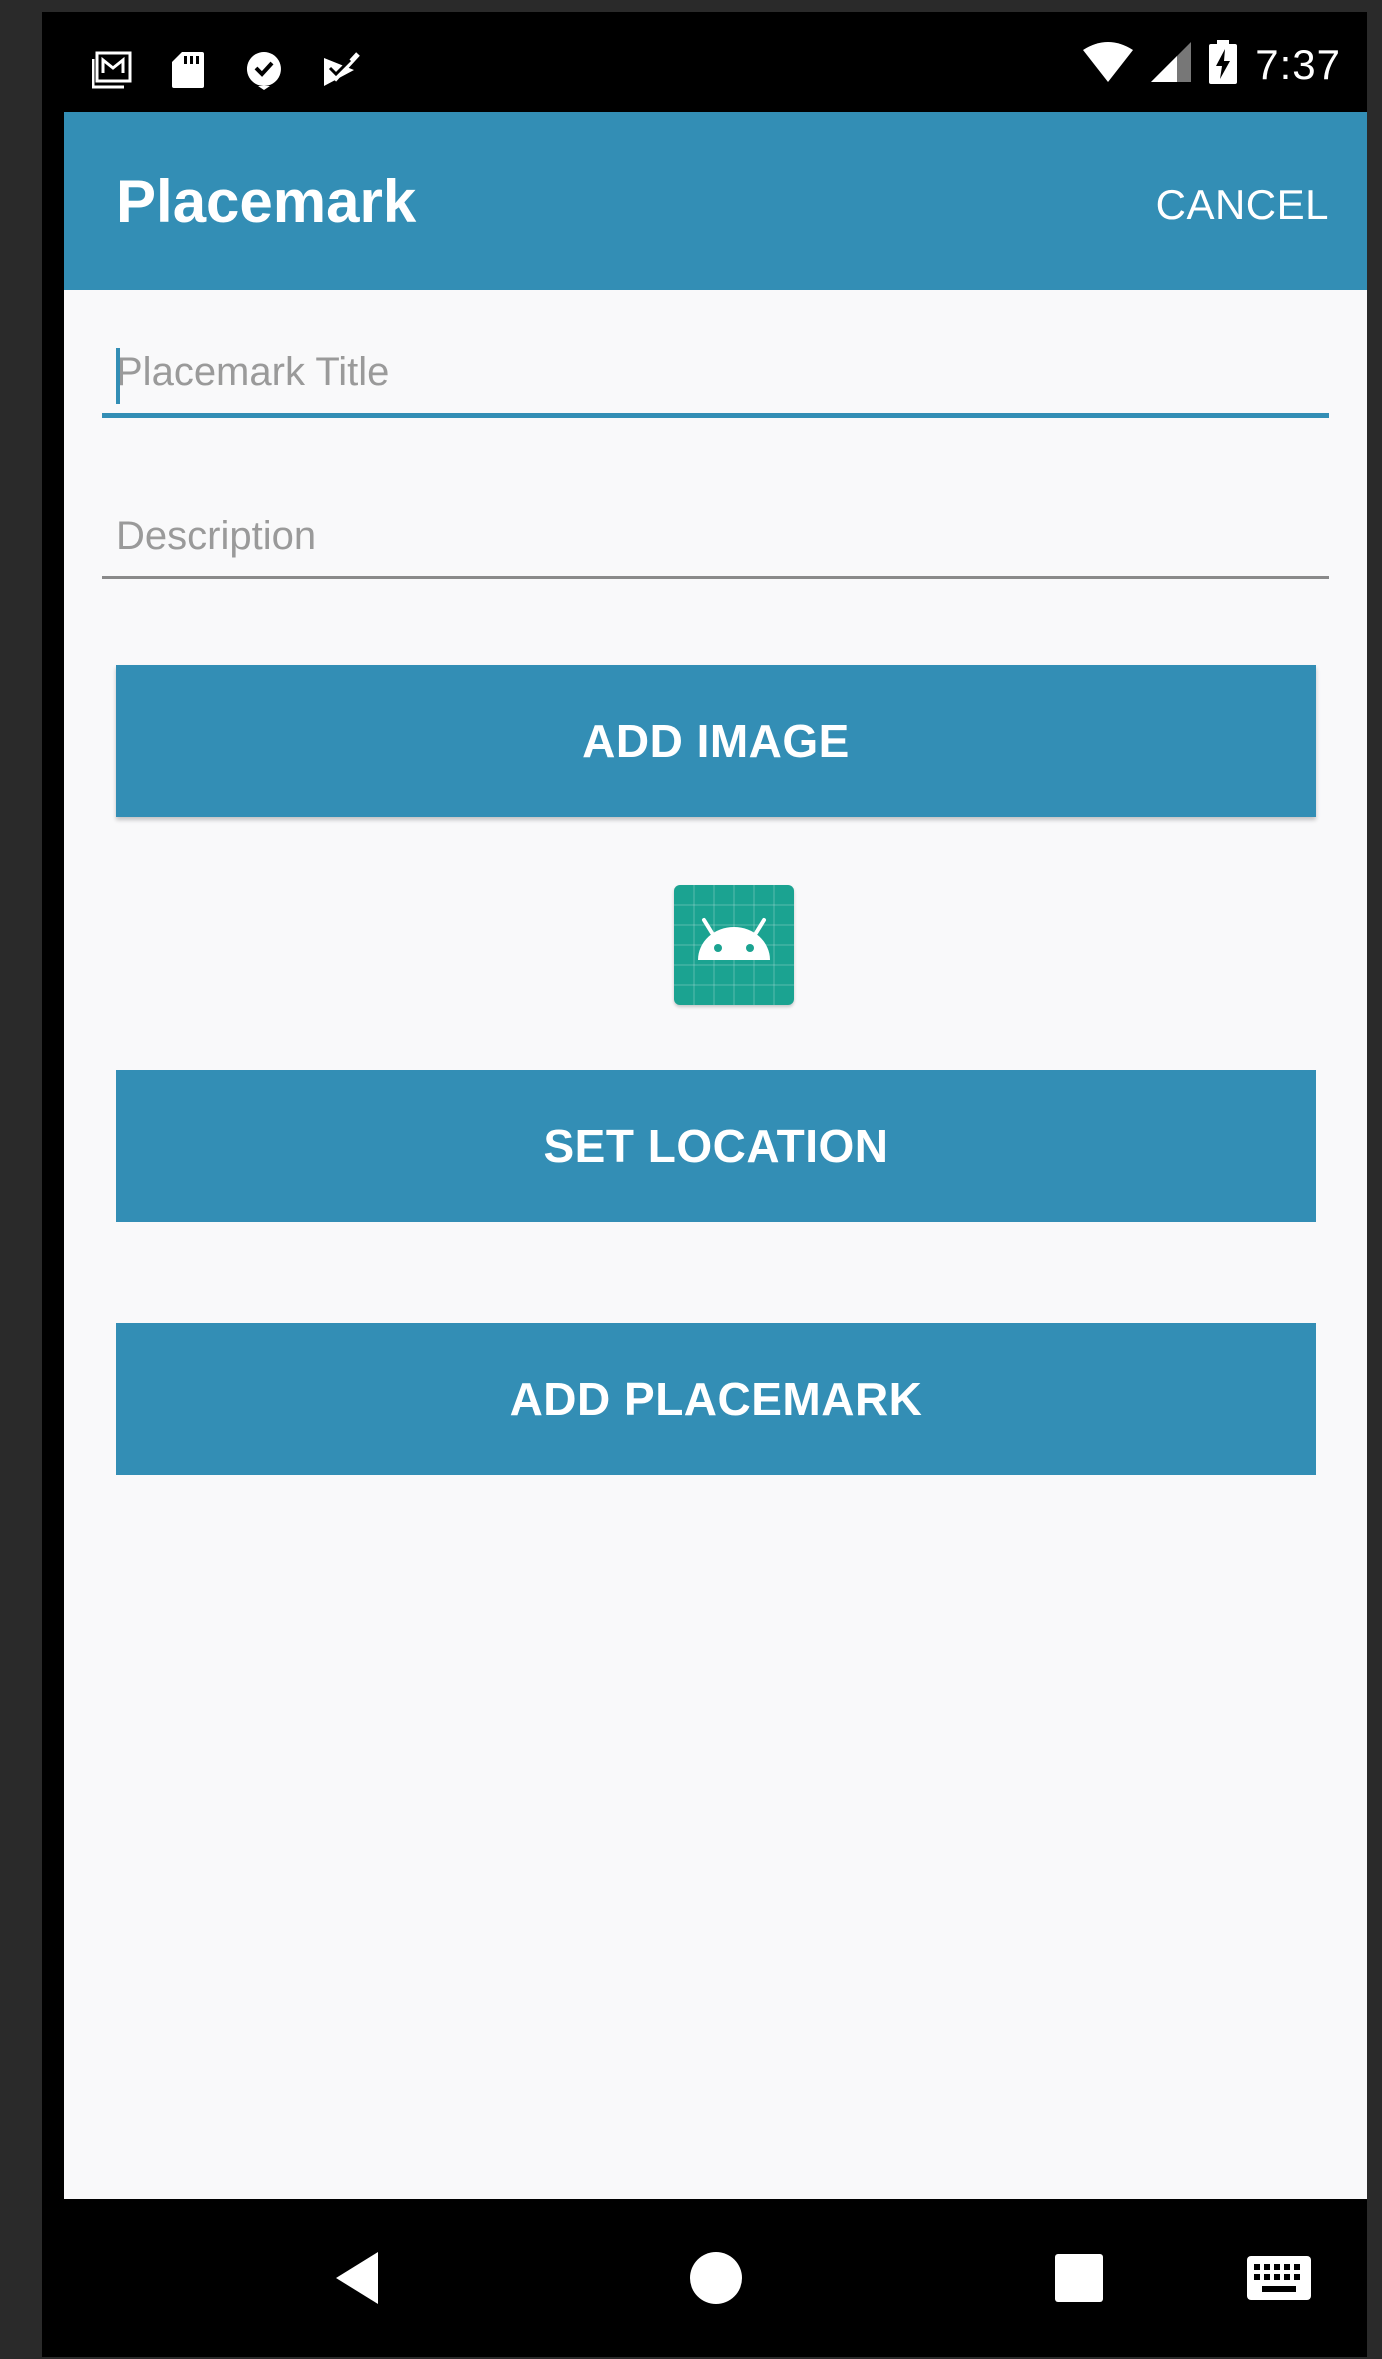 The image size is (1382, 2359). What do you see at coordinates (264, 70) in the screenshot?
I see `notification-icon` at bounding box center [264, 70].